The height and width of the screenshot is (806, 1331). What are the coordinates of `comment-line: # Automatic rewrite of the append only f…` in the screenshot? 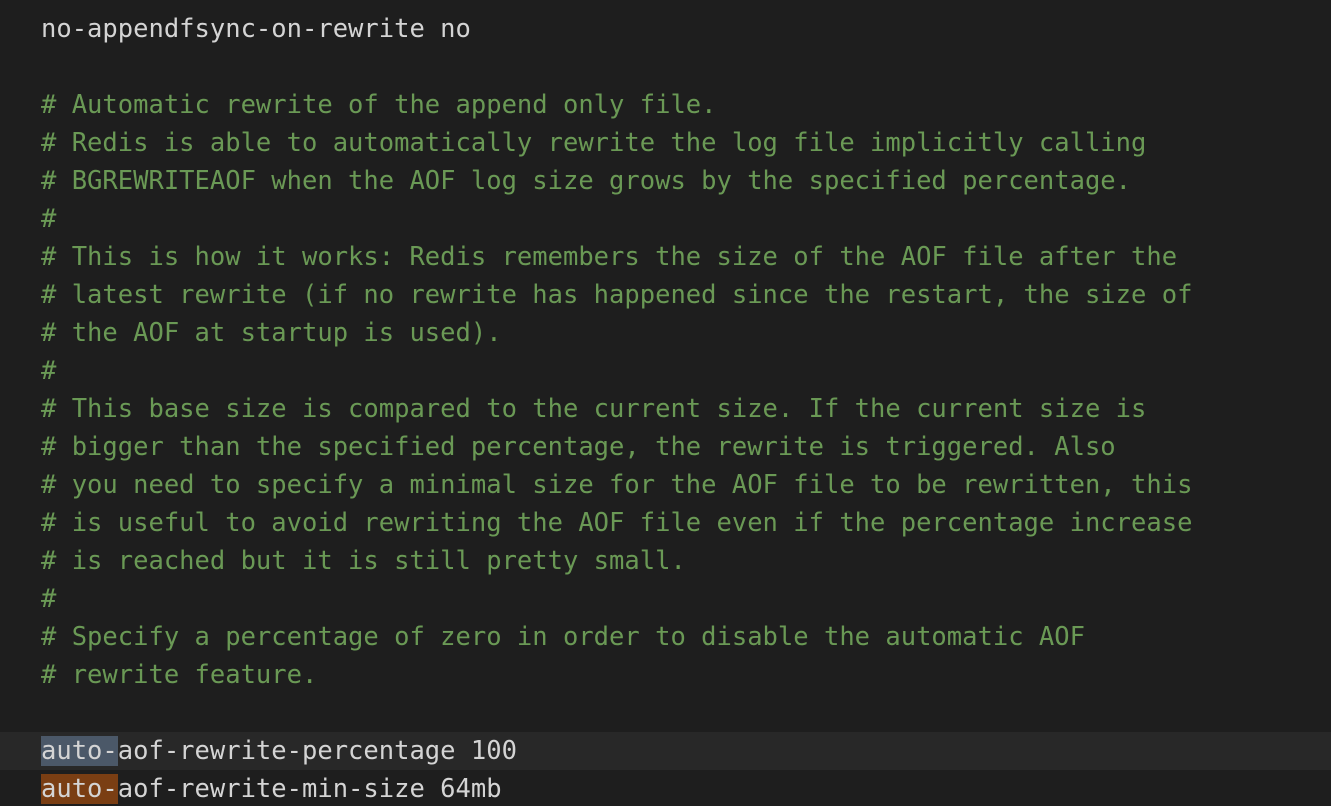 It's located at (665, 105).